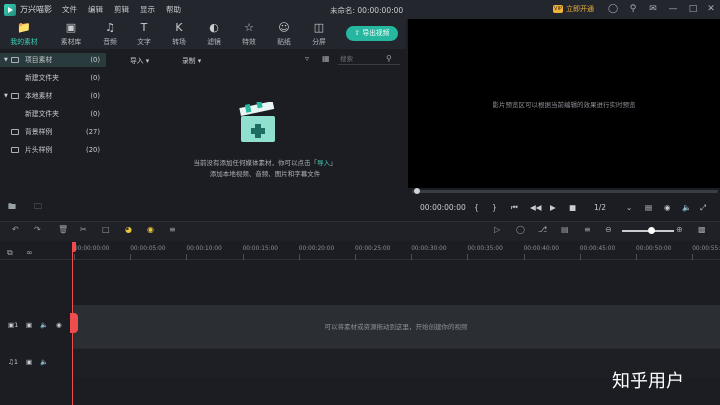 The width and height of the screenshot is (720, 405). What do you see at coordinates (702, 230) in the screenshot?
I see `timeline-settings-icon: ▩` at bounding box center [702, 230].